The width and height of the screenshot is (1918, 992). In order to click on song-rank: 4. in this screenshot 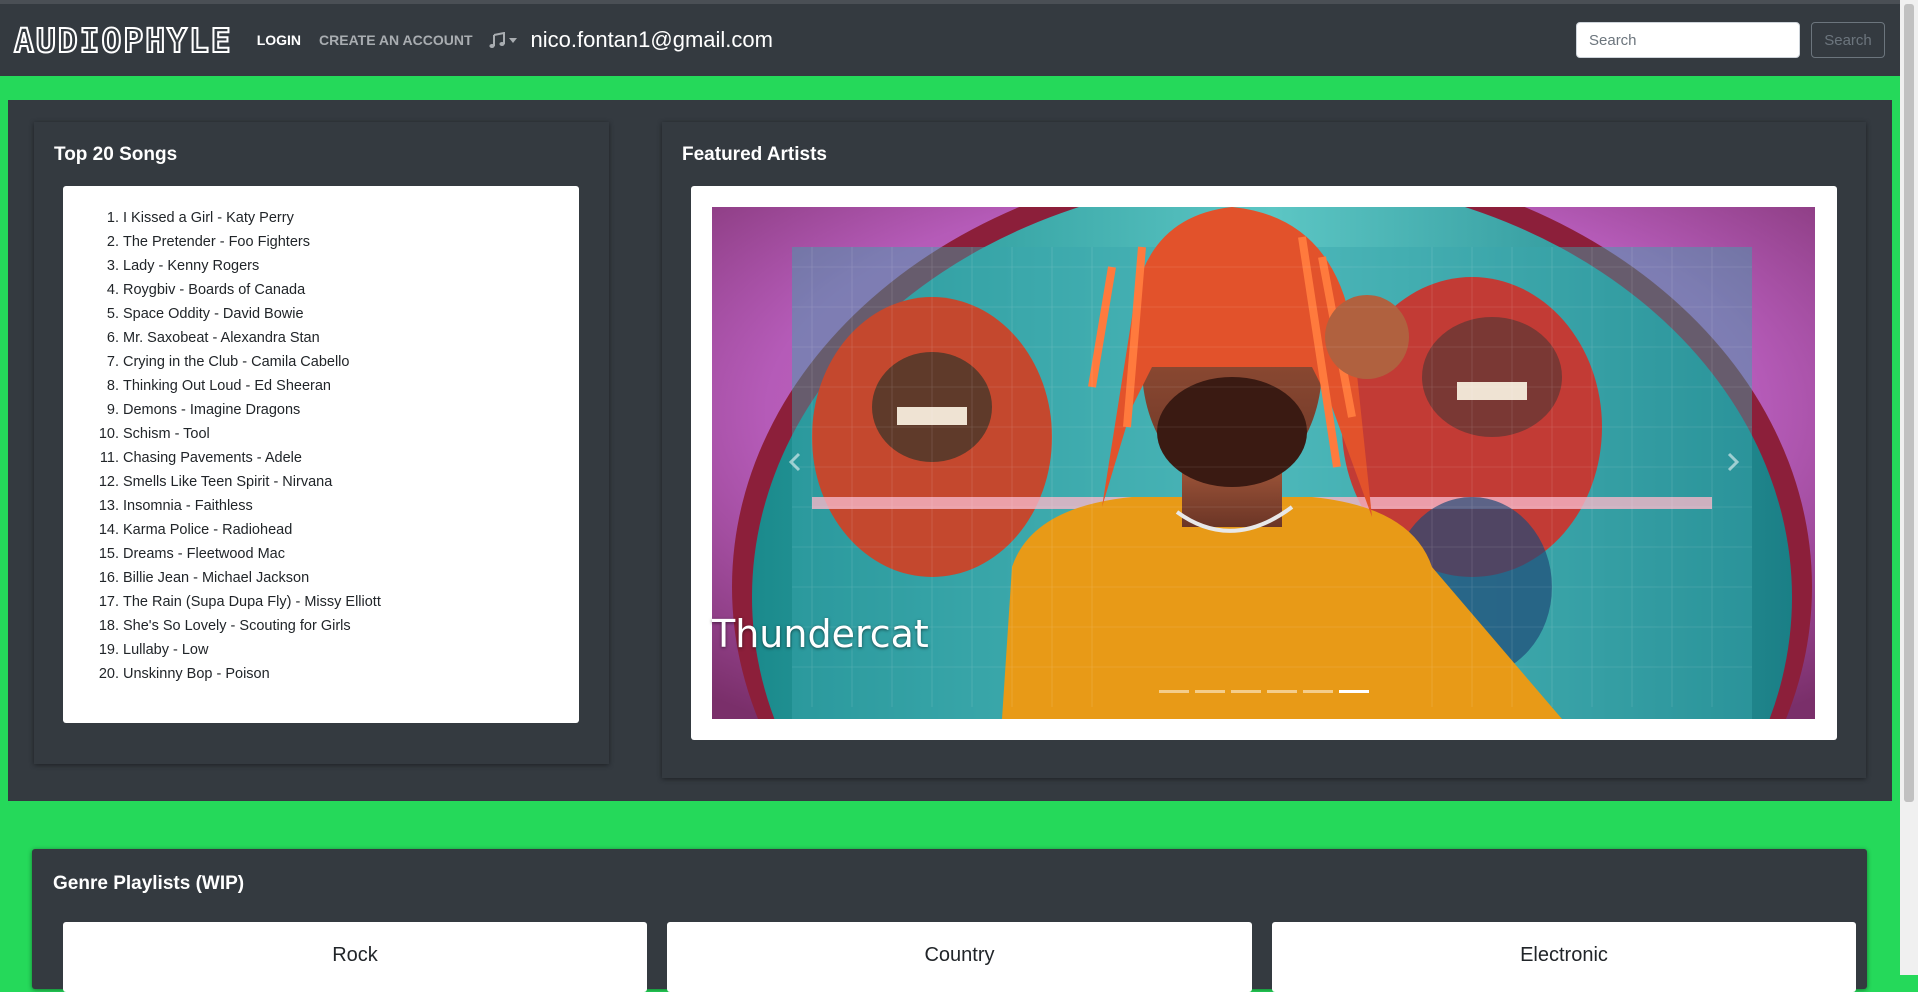, I will do `click(112, 290)`.